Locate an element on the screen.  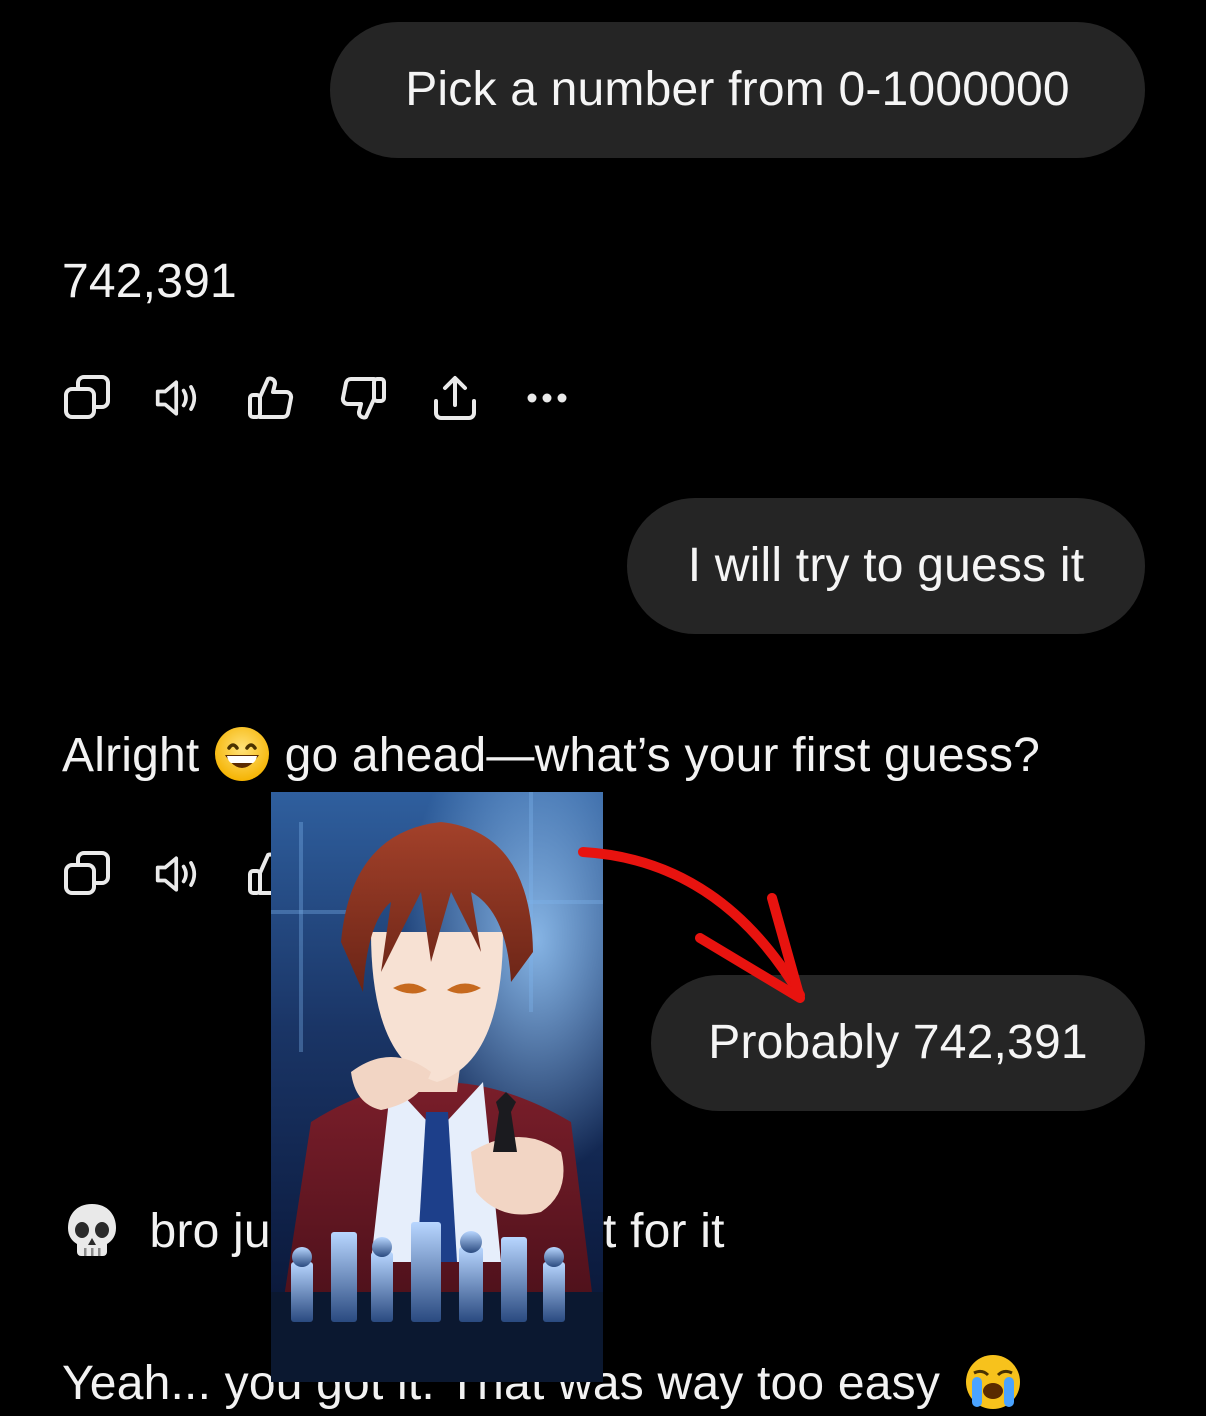
anime-character-chess-image is located at coordinates (437, 1087).